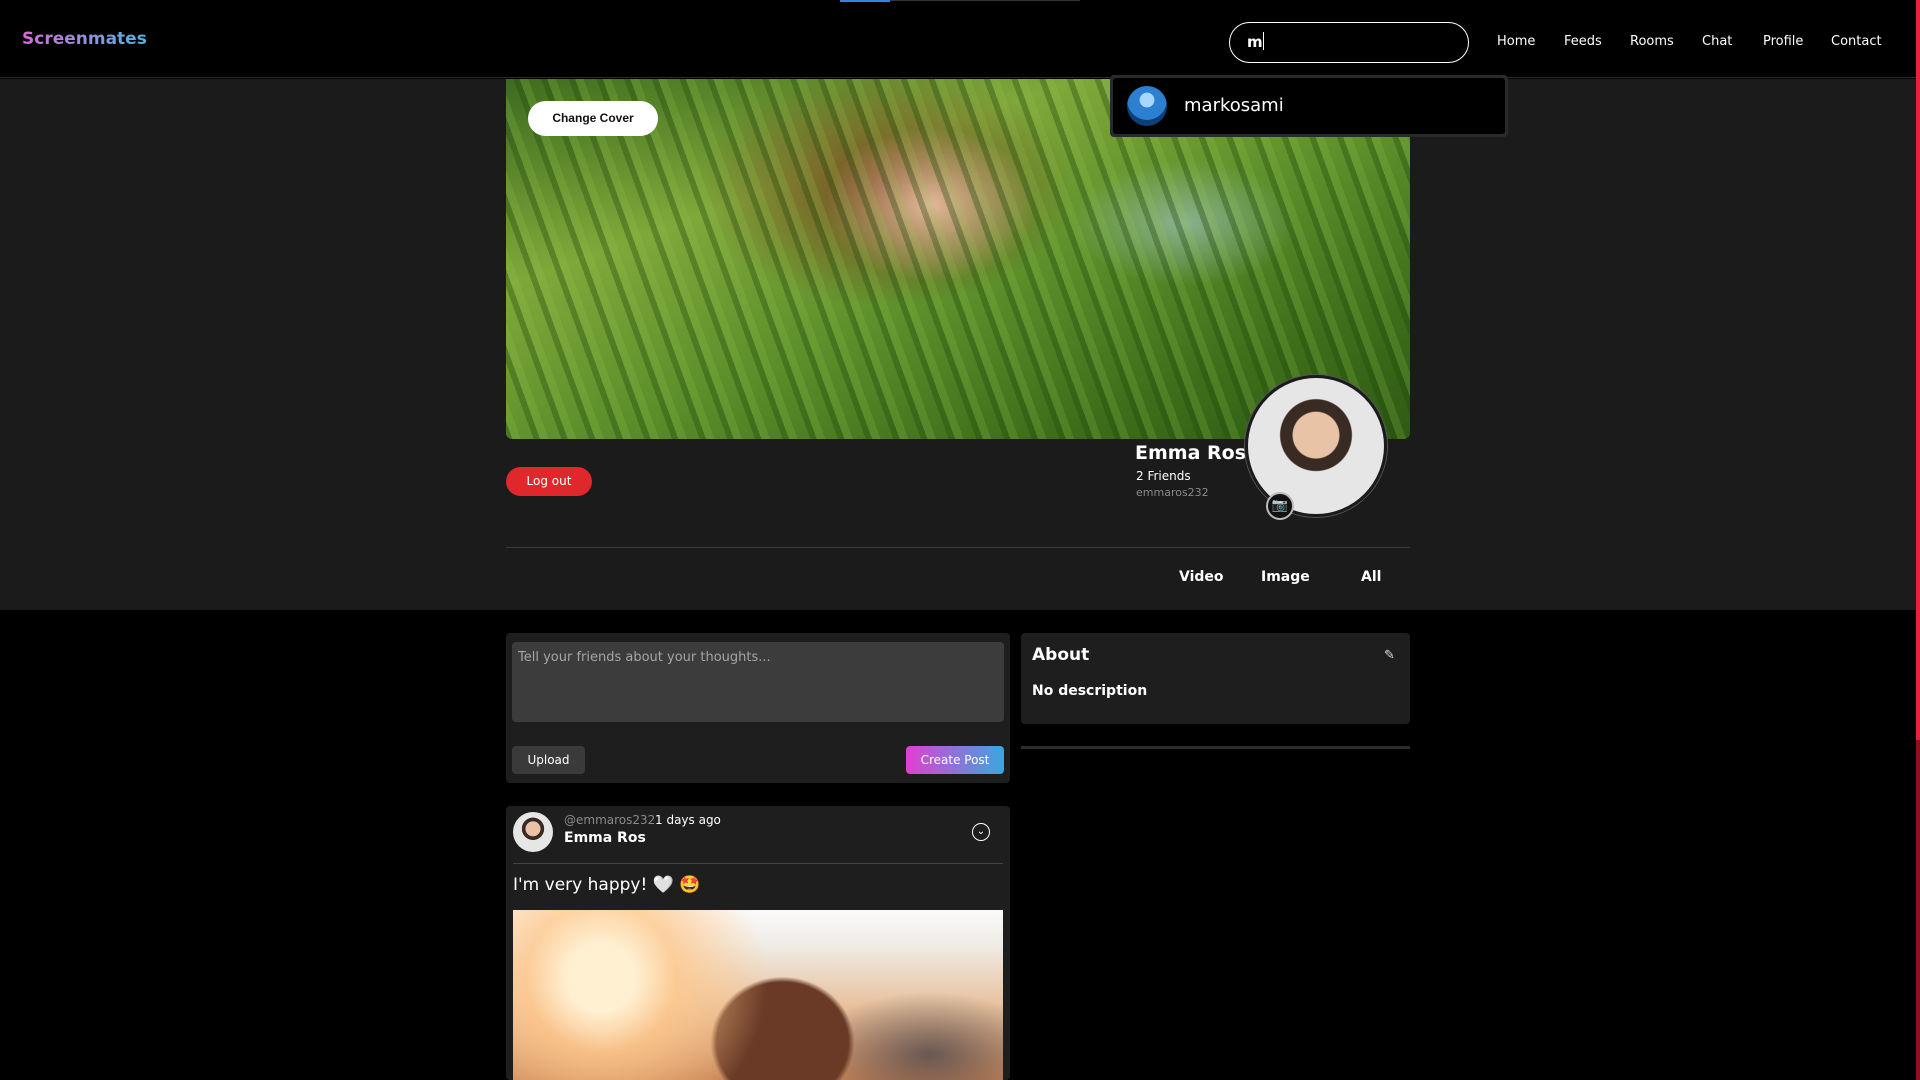  Describe the element at coordinates (1147, 106) in the screenshot. I see `result-avatar` at that location.